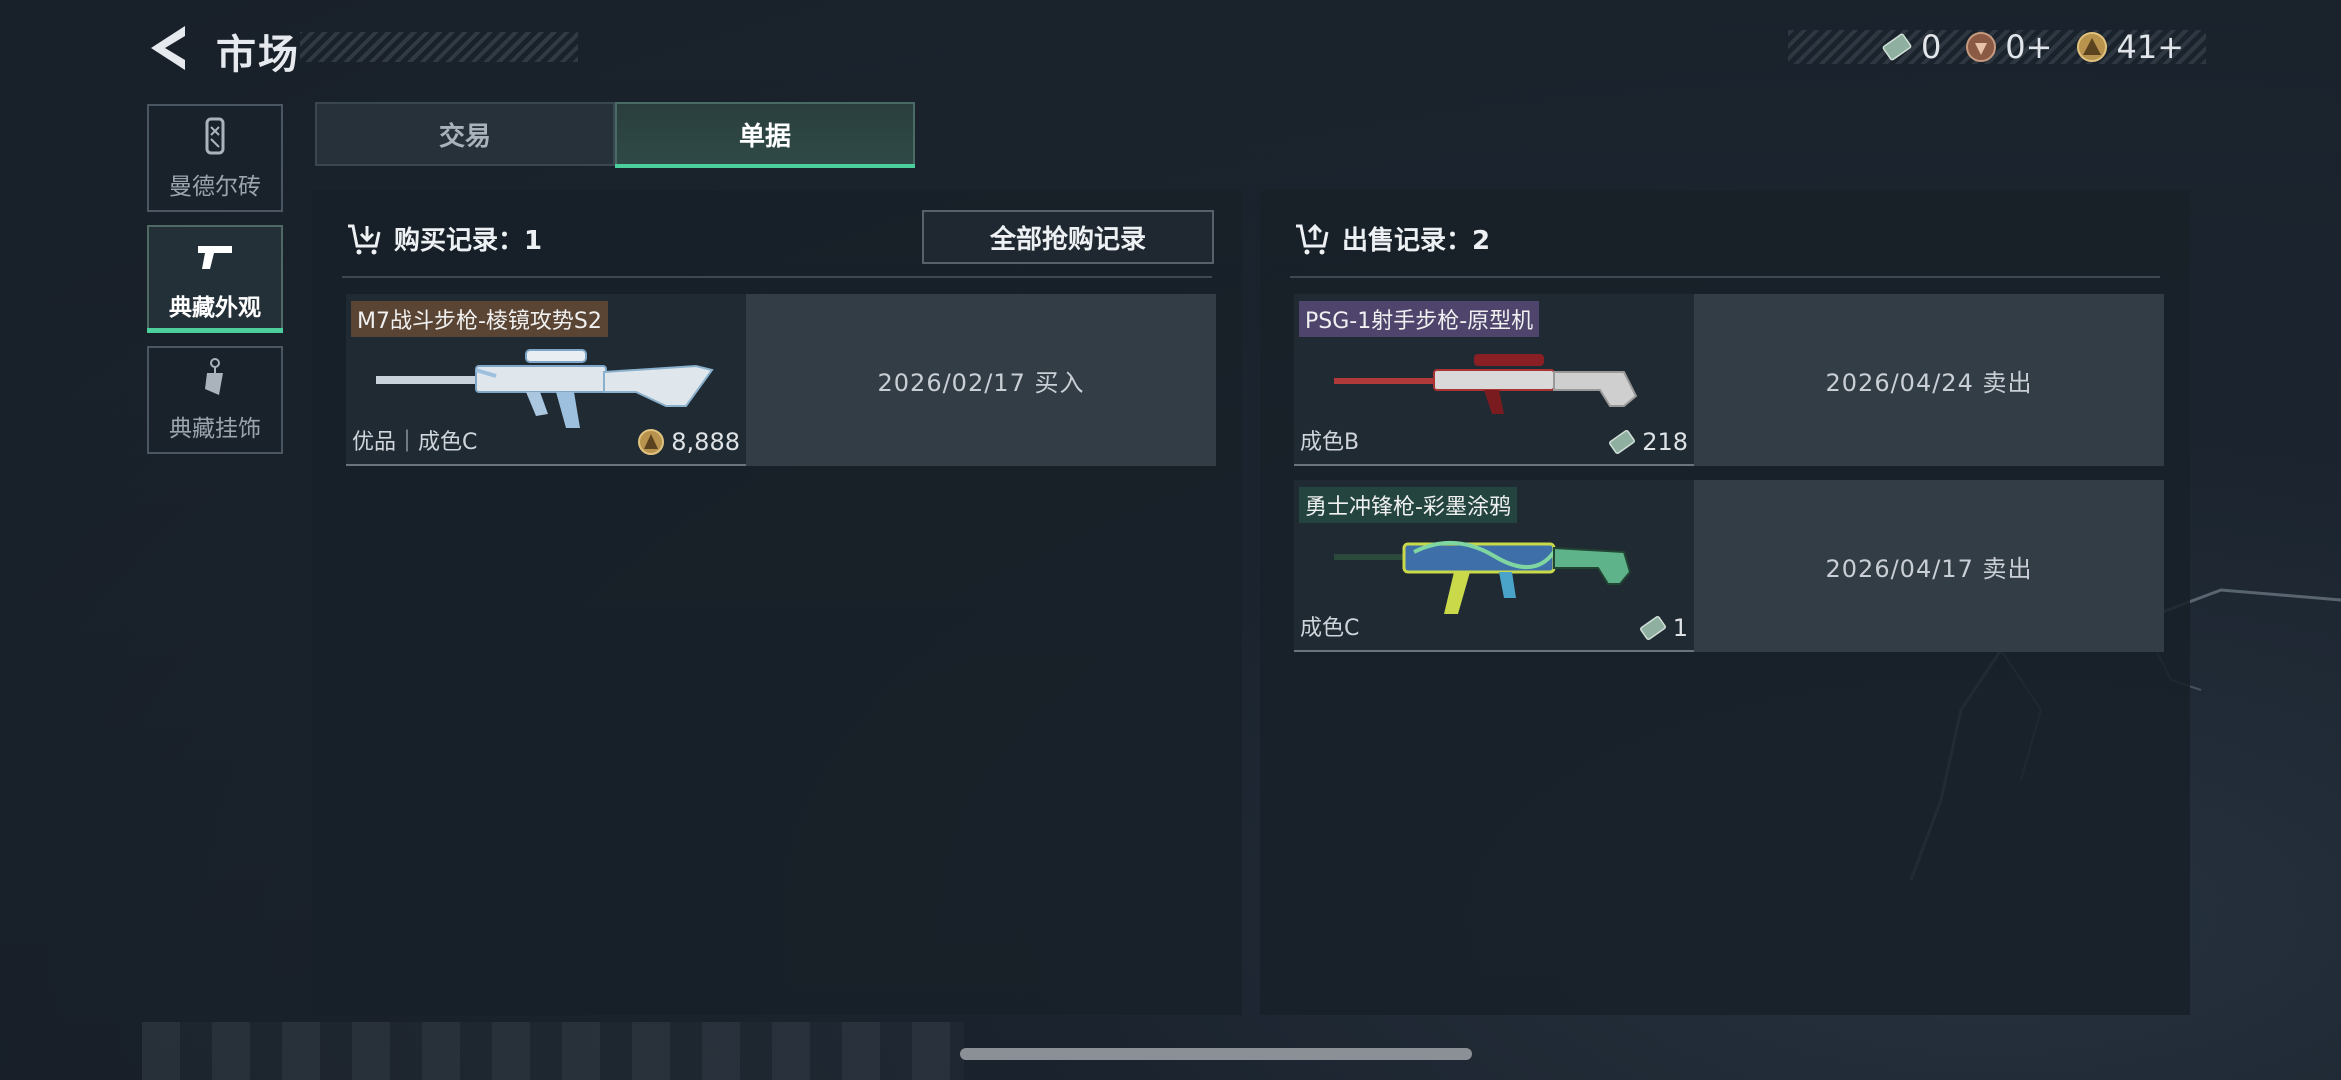  Describe the element at coordinates (553, 1051) in the screenshot. I see `pixelated-overlay` at that location.